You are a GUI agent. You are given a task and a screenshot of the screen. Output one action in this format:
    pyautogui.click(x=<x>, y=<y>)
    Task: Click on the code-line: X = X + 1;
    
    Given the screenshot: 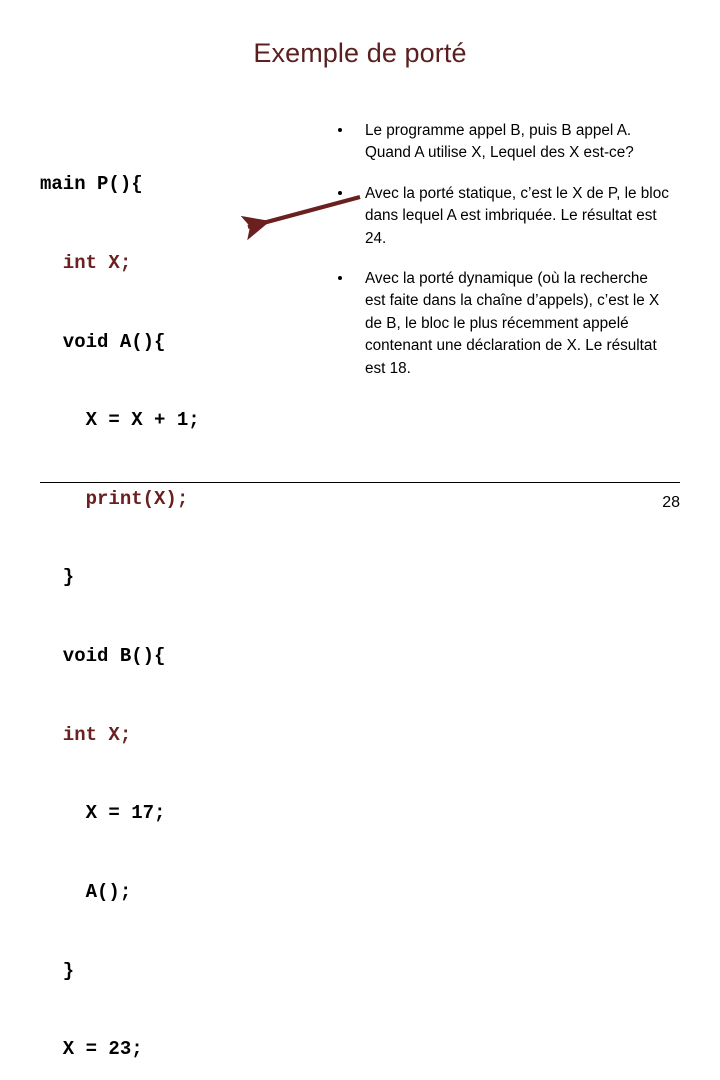 What is the action you would take?
    pyautogui.click(x=120, y=420)
    